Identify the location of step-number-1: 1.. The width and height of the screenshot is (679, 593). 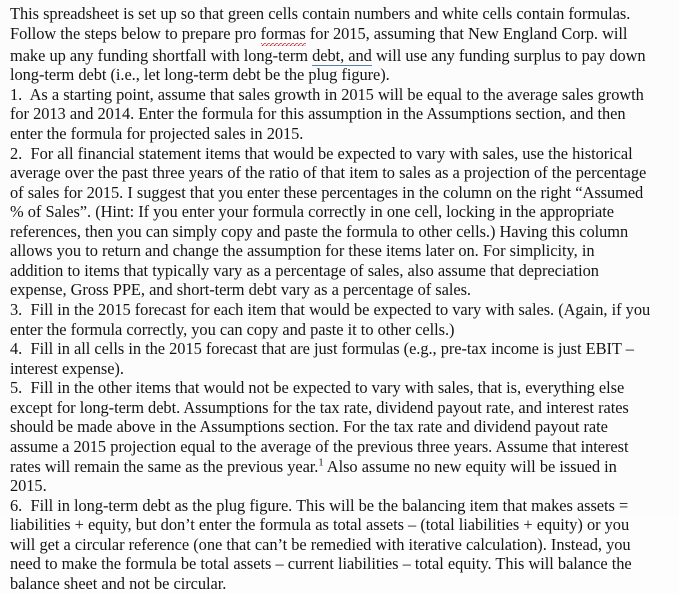
(16, 94).